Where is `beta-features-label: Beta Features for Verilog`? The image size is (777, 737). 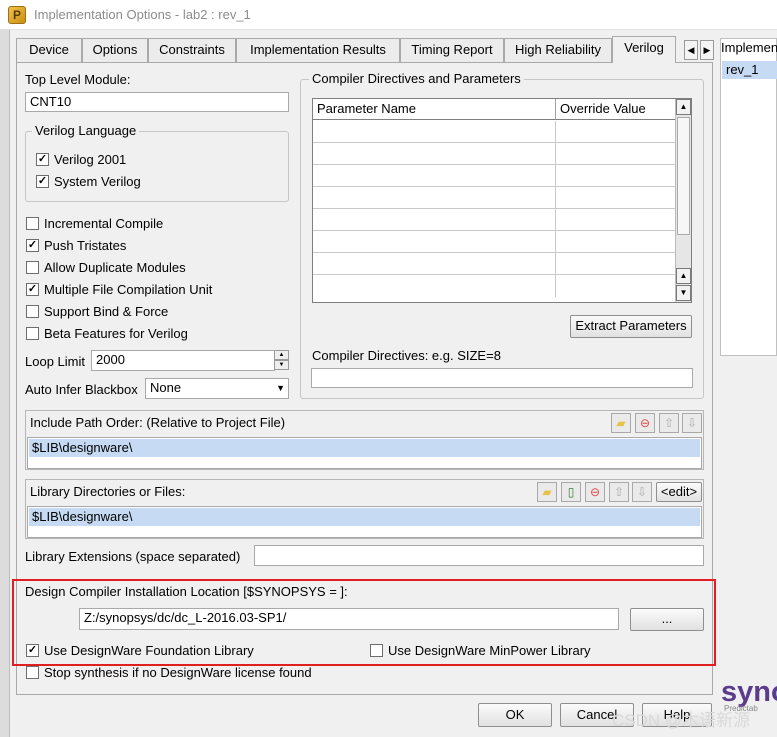 beta-features-label: Beta Features for Verilog is located at coordinates (116, 333).